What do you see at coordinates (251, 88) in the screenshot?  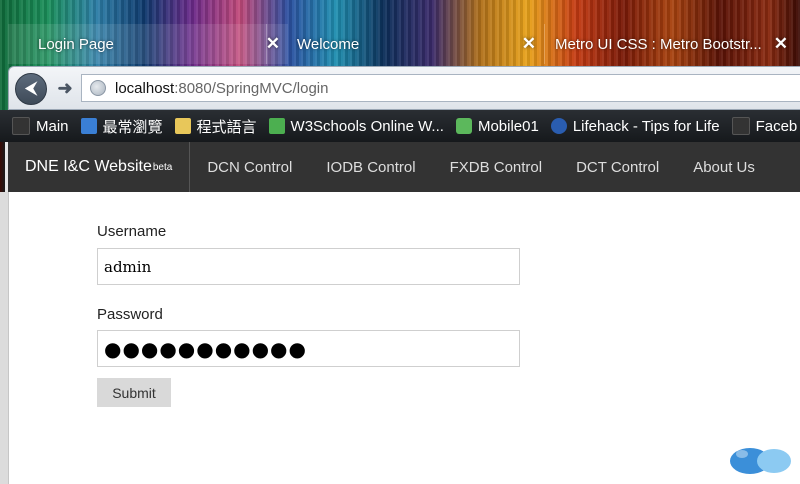 I see `url-path: :8080/SpringMVC/login` at bounding box center [251, 88].